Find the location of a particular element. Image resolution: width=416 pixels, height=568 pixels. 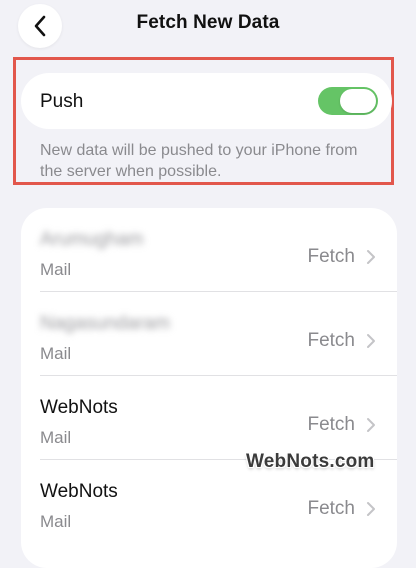

page-title: Fetch New Data is located at coordinates (208, 22).